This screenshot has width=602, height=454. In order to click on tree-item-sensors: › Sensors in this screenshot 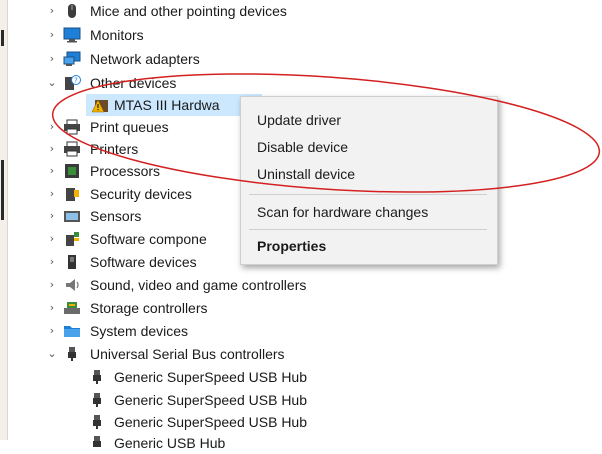, I will do `click(115, 216)`.